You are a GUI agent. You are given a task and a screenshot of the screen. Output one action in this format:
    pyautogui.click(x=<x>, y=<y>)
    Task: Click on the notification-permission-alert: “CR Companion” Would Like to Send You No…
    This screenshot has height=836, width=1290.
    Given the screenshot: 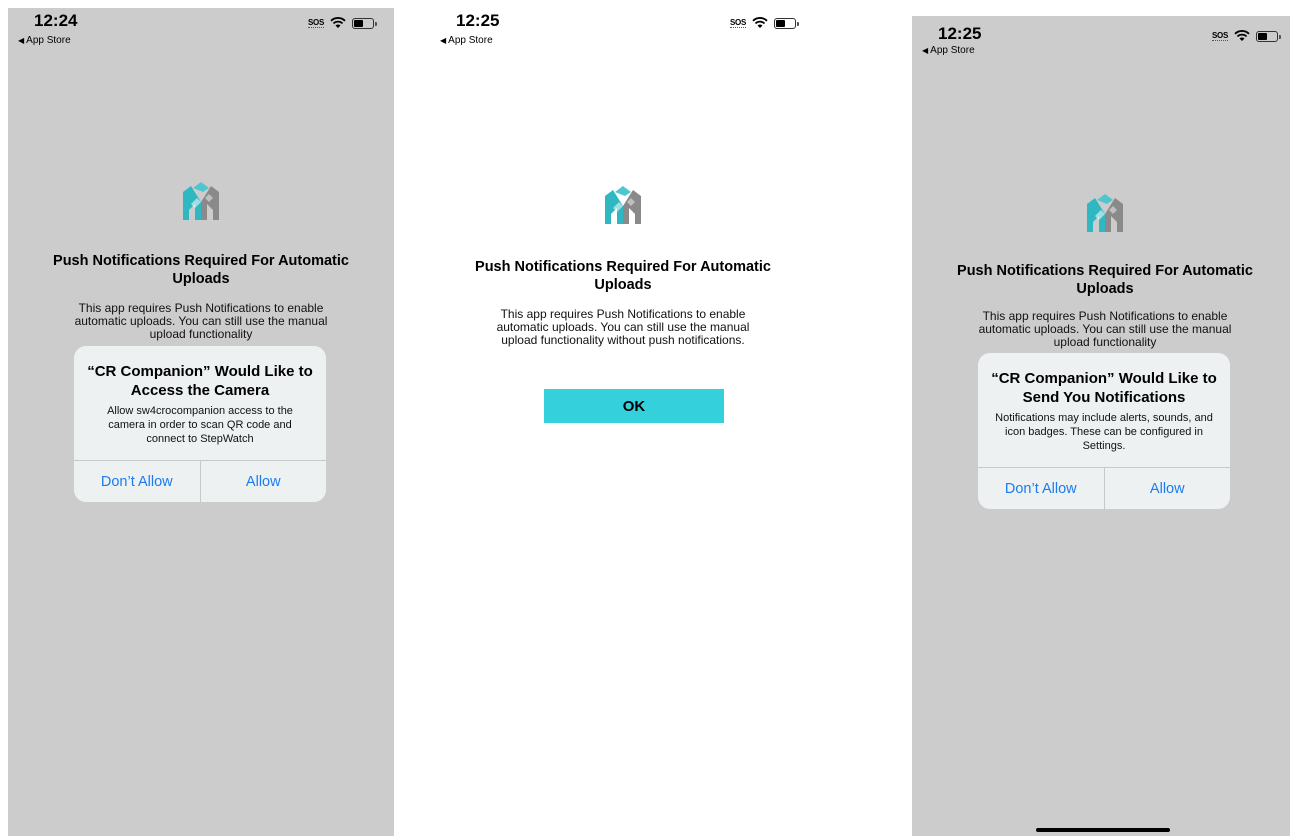 What is the action you would take?
    pyautogui.click(x=1104, y=431)
    